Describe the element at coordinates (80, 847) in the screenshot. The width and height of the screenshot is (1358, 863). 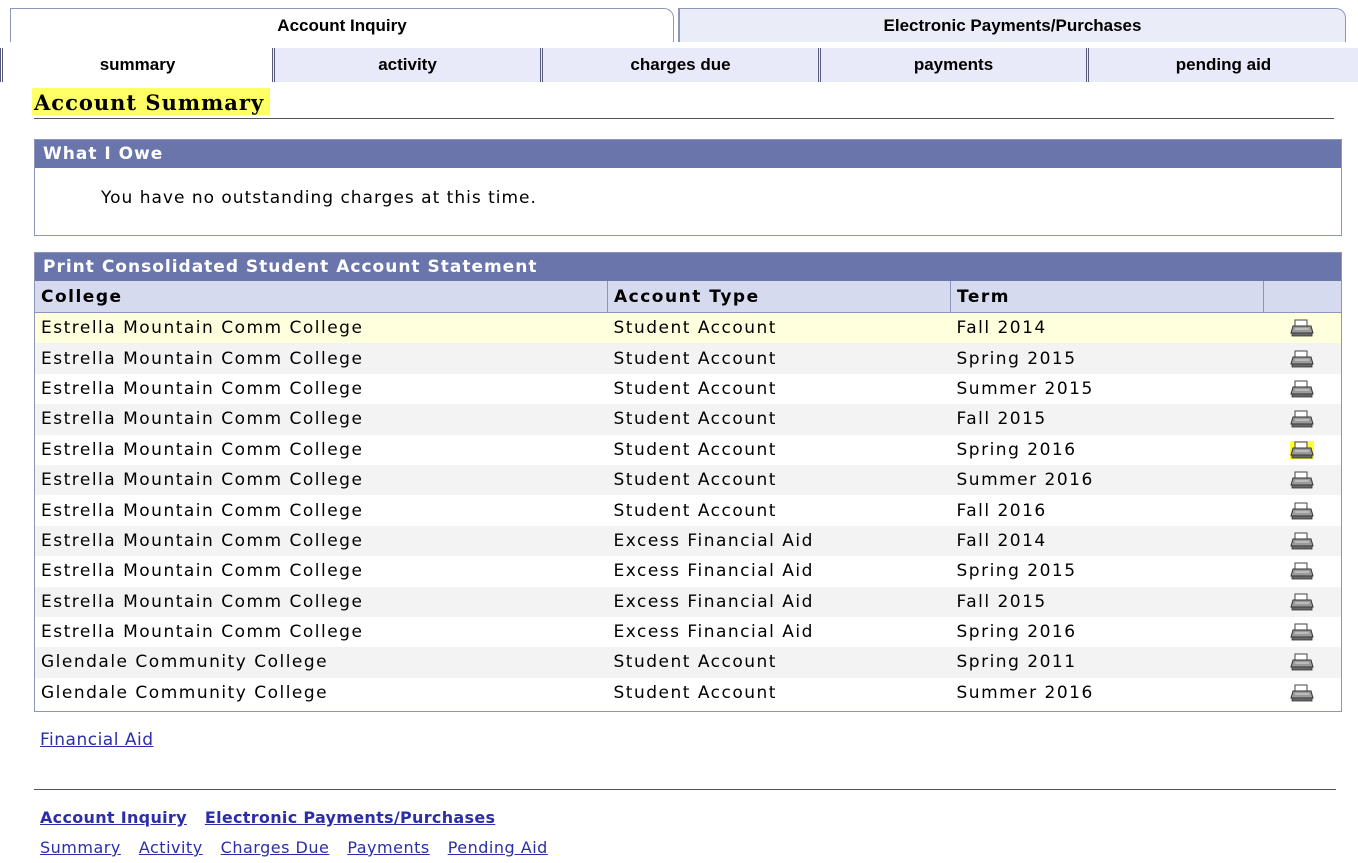
I see `footer-link-summary: Summary` at that location.